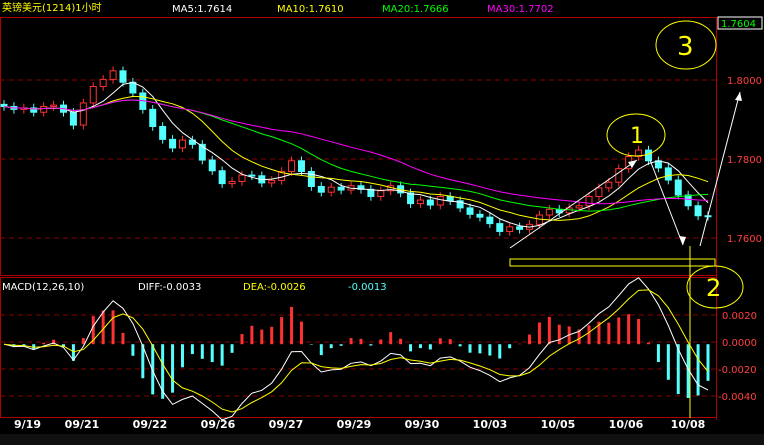 Image resolution: width=764 pixels, height=445 pixels. What do you see at coordinates (739, 316) in the screenshot?
I see `macd-tick-0020: 0.0020` at bounding box center [739, 316].